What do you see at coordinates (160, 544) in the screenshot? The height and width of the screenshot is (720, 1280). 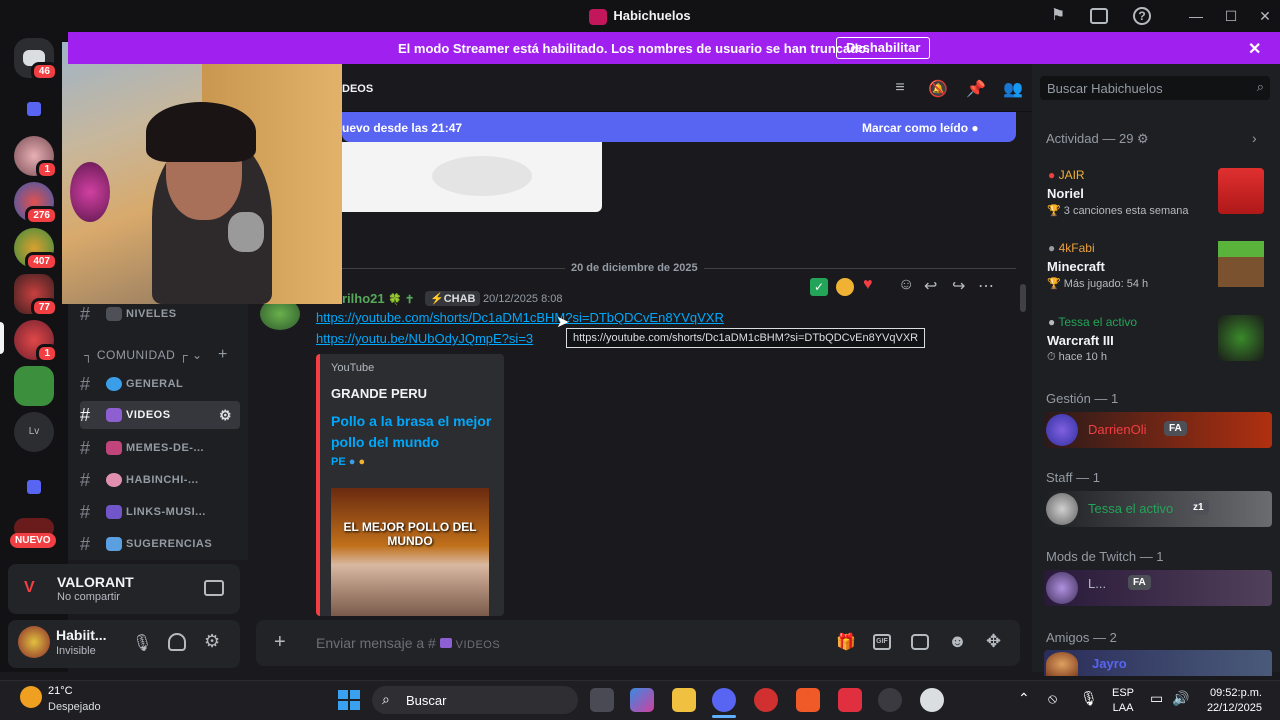 I see `channel-sugerencias: # SUGERENCIAS` at bounding box center [160, 544].